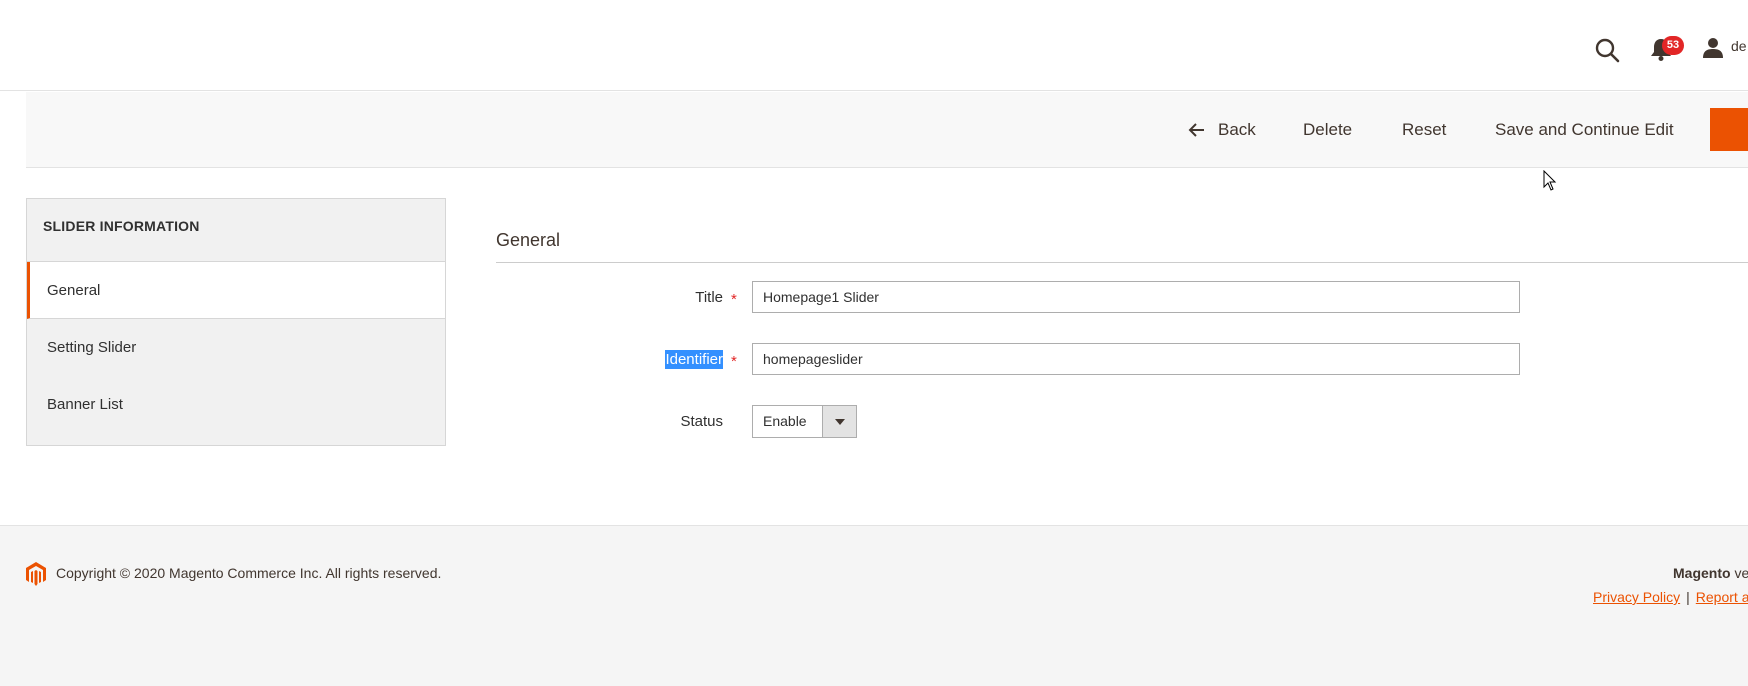 The width and height of the screenshot is (1748, 686). I want to click on top-header: 53 de, so click(874, 45).